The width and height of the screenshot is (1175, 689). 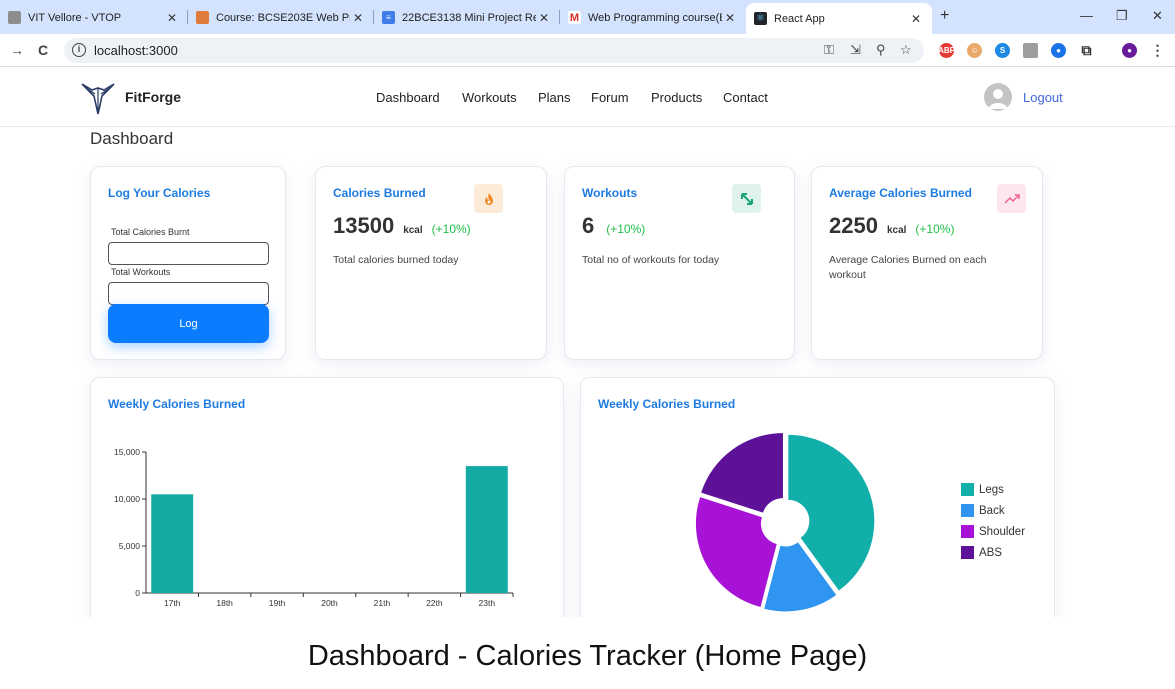 What do you see at coordinates (17, 50) in the screenshot?
I see `forward-icon: →` at bounding box center [17, 50].